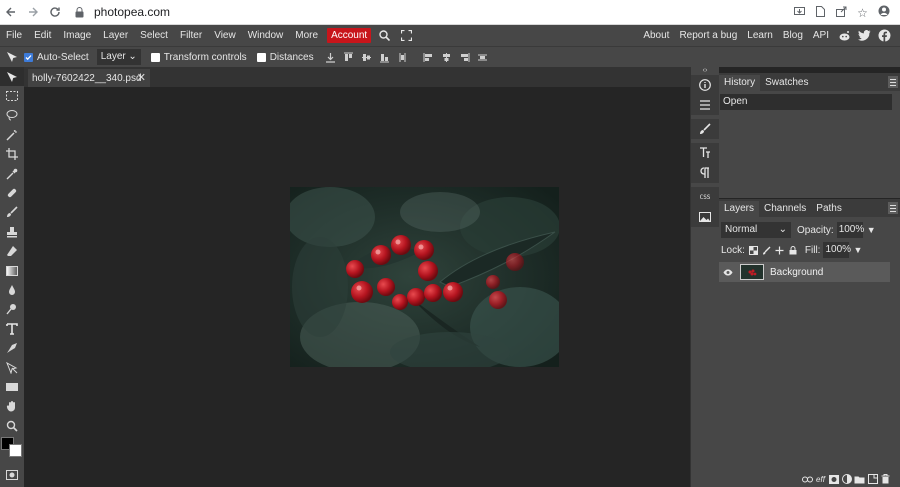 The image size is (900, 487). Describe the element at coordinates (367, 57) in the screenshot. I see `align-middle-icon` at that location.